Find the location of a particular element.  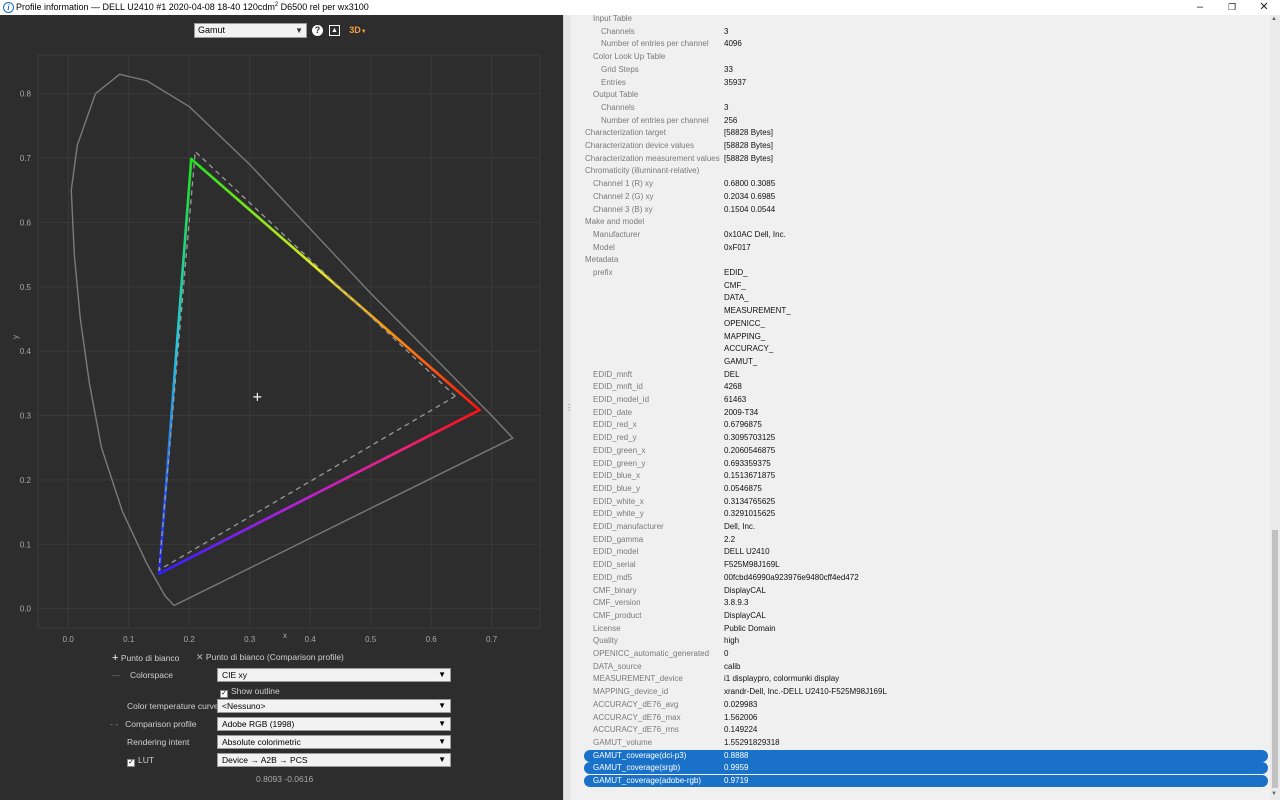

table-row: ACCURACY_dE76_avg 0.029983 is located at coordinates (921, 705).